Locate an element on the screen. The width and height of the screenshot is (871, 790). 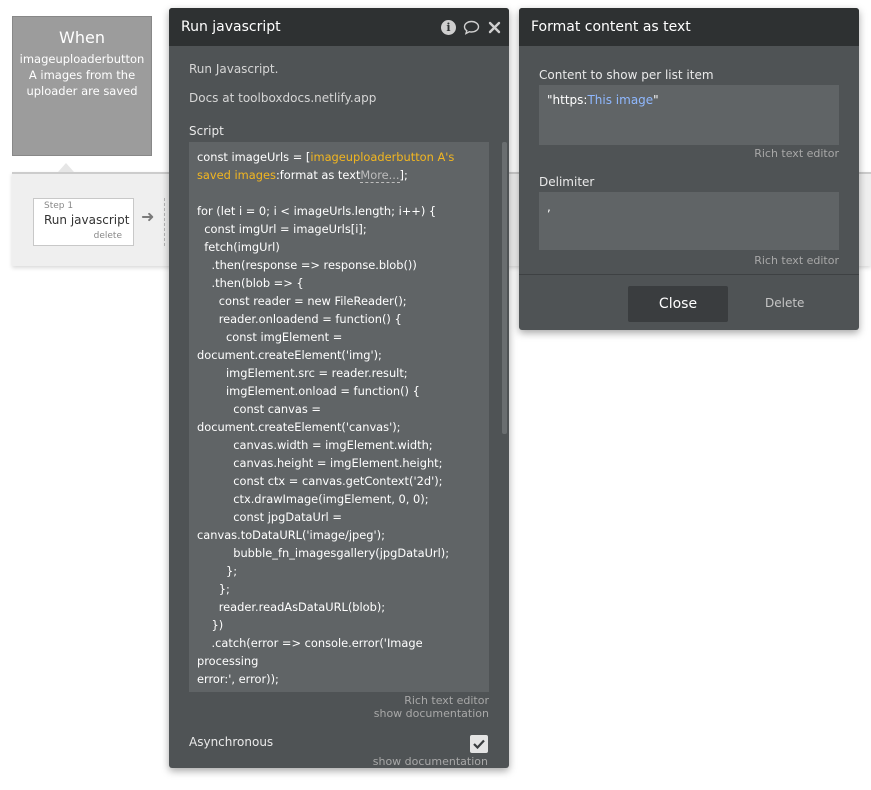
show-documentation-link-2: show documentation is located at coordinates (430, 761).